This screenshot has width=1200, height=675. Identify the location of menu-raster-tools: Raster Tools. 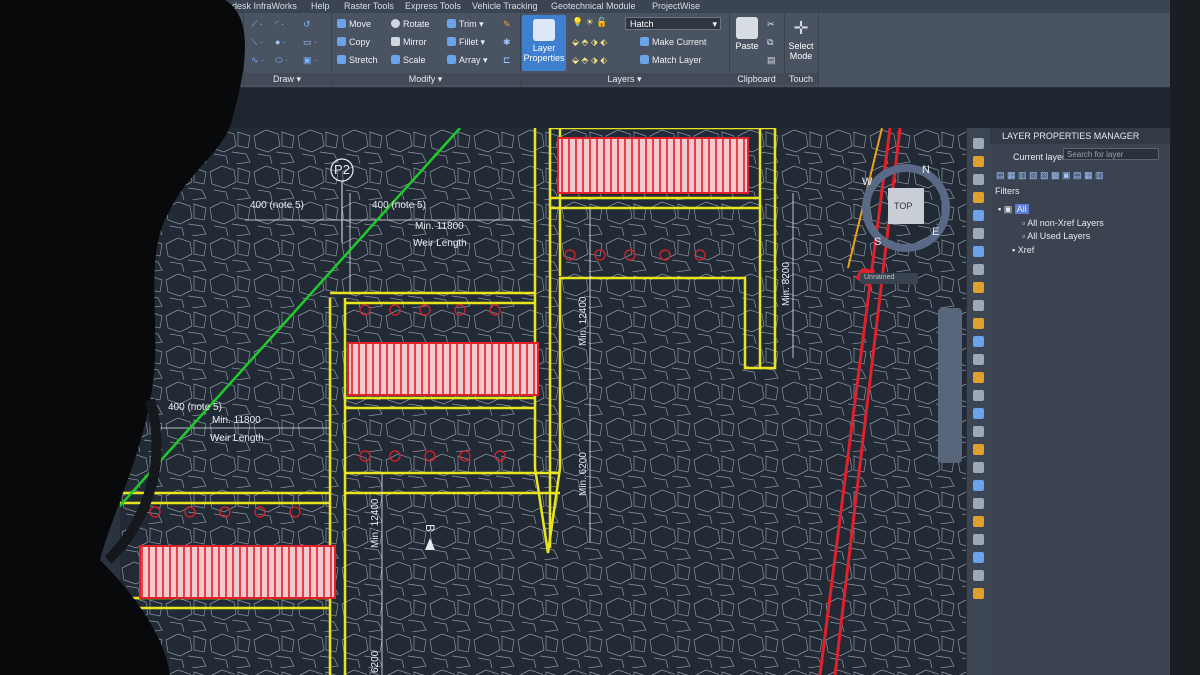
(369, 6).